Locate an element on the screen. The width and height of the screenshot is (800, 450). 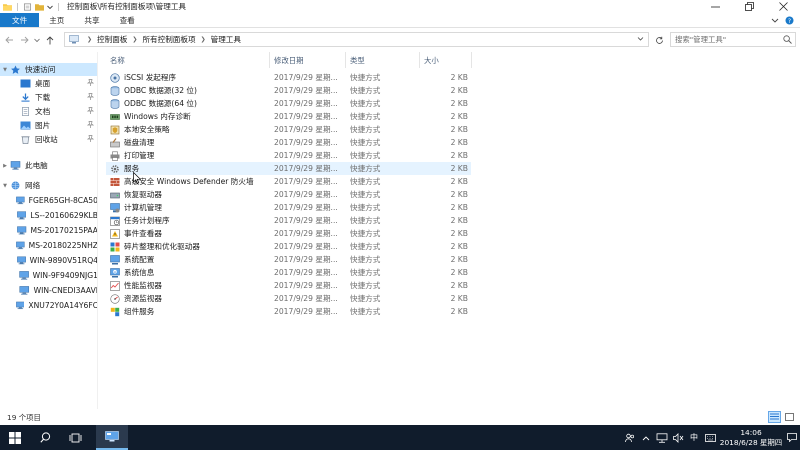
sidebar-item-desktop: 桌面 is located at coordinates (48, 83).